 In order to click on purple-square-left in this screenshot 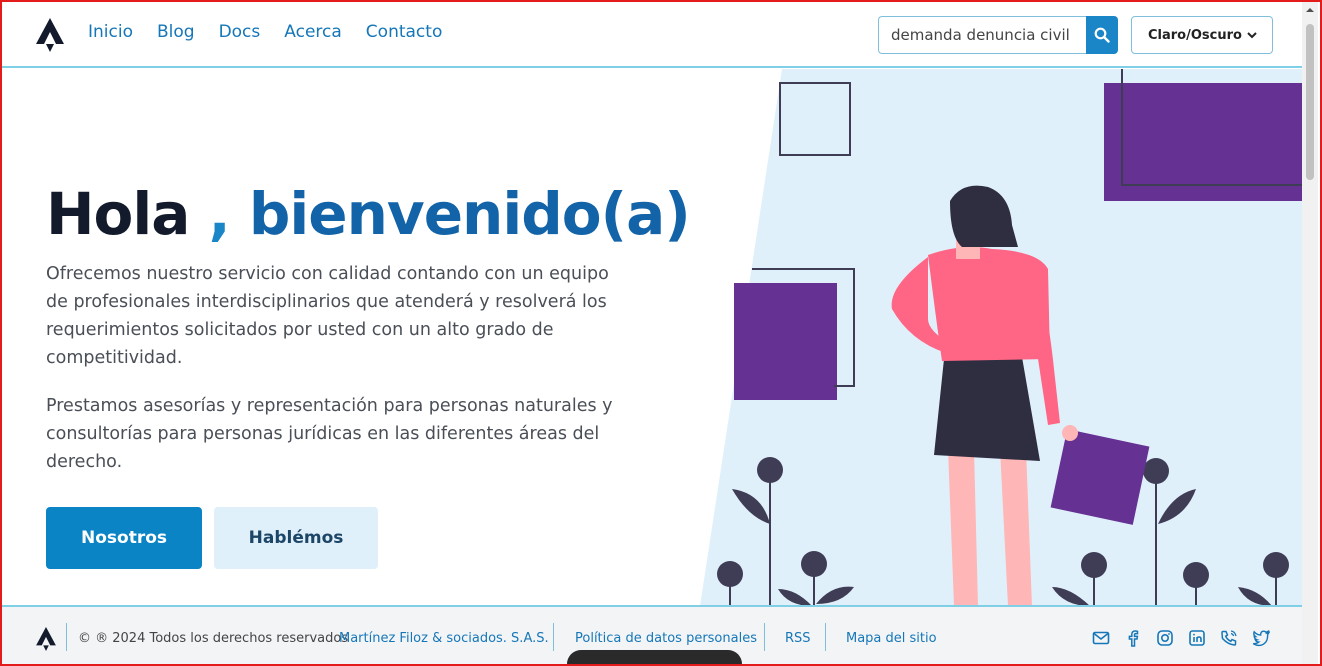, I will do `click(785, 341)`.